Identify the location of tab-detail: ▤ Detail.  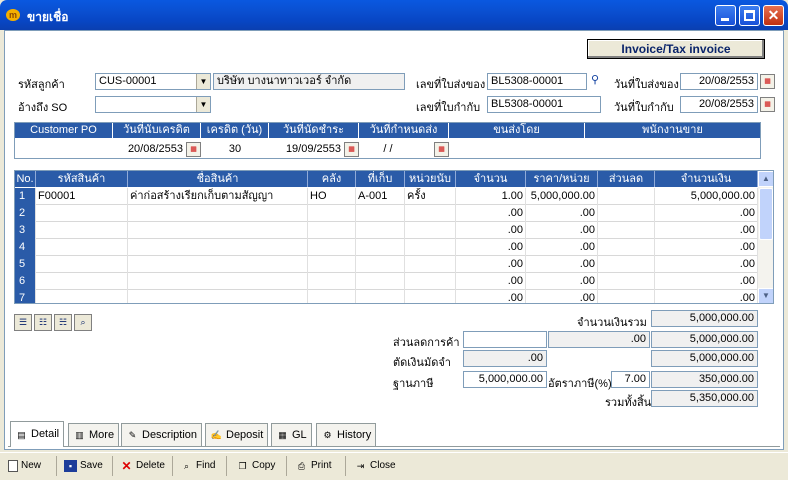
(37, 434).